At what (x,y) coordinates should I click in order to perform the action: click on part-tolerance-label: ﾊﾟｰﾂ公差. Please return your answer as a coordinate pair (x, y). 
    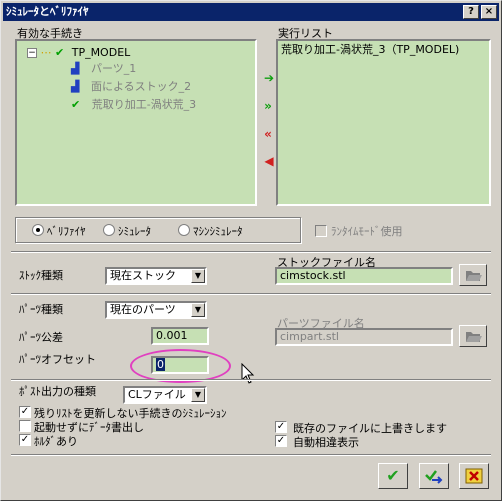
    Looking at the image, I should click on (41, 337).